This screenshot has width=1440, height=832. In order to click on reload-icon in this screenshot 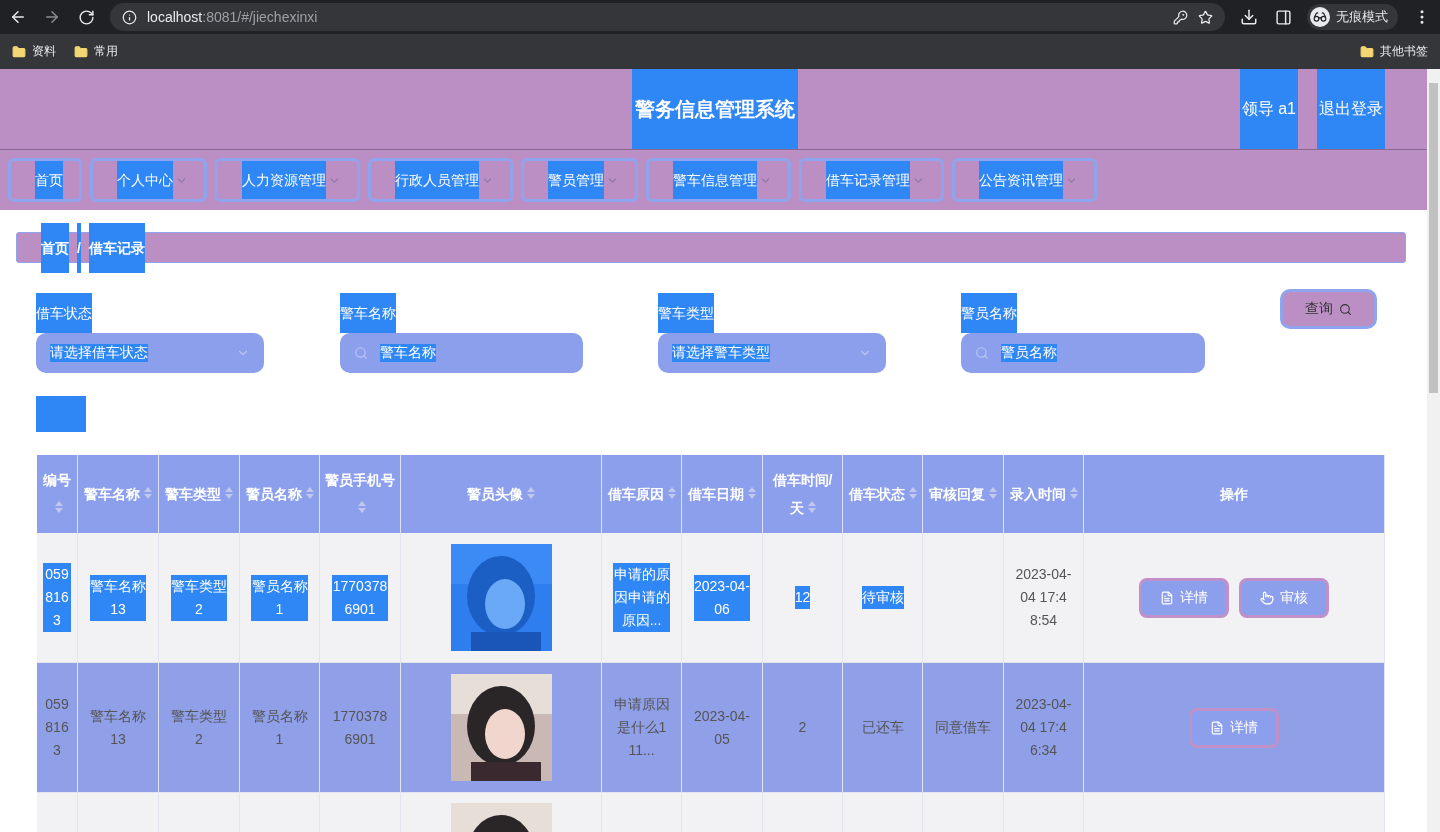, I will do `click(86, 17)`.